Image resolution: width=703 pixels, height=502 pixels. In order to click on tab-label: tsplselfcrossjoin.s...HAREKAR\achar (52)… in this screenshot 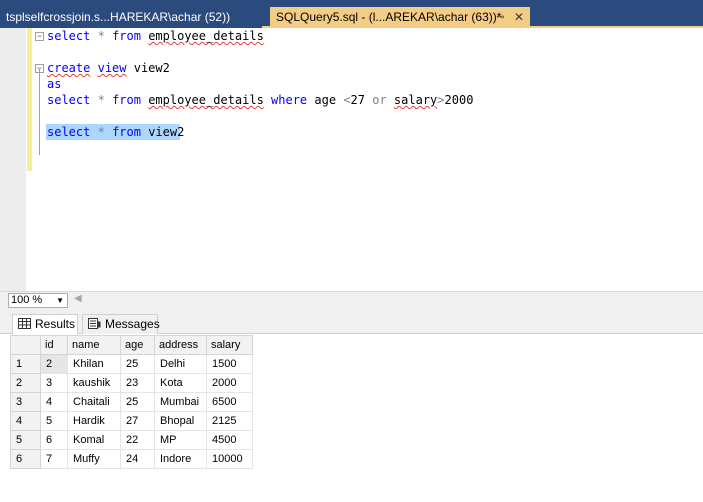, I will do `click(118, 17)`.